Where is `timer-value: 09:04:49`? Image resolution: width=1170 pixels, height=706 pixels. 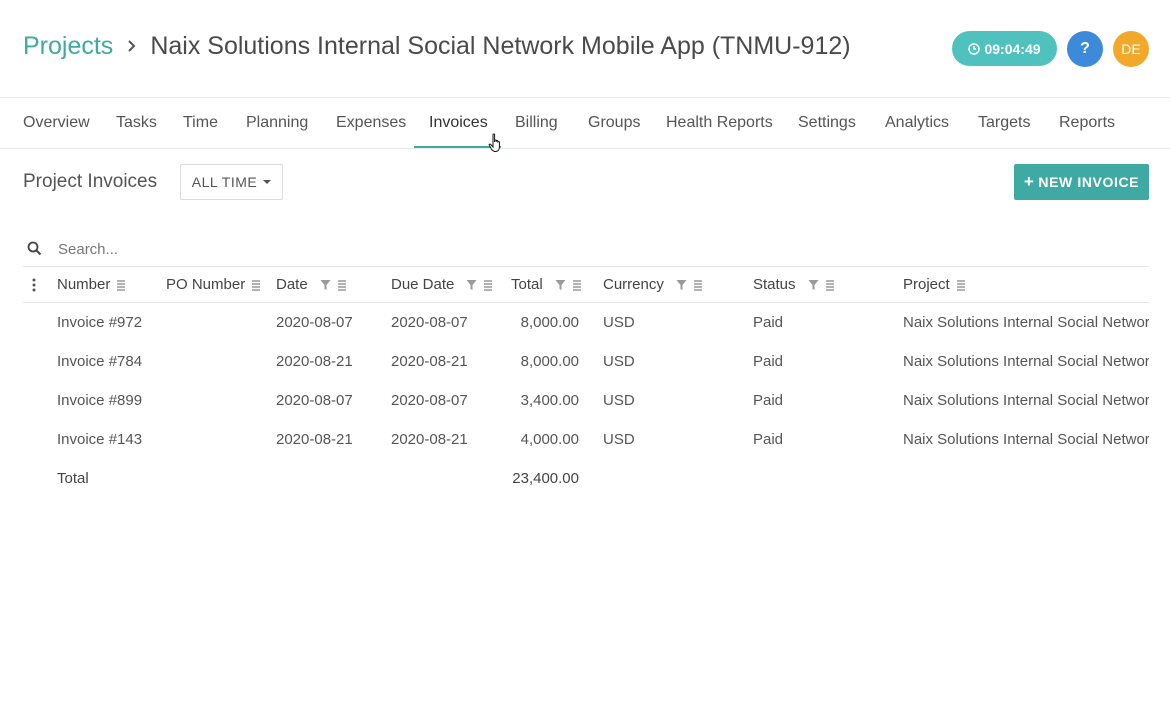 timer-value: 09:04:49 is located at coordinates (1012, 48).